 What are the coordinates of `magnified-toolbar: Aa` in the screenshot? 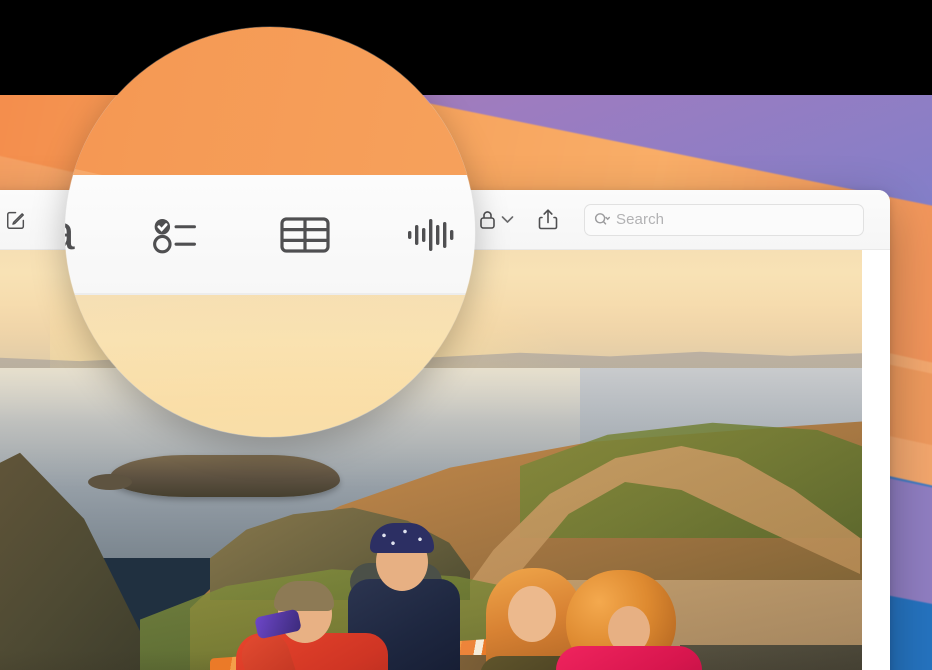 It's located at (270, 235).